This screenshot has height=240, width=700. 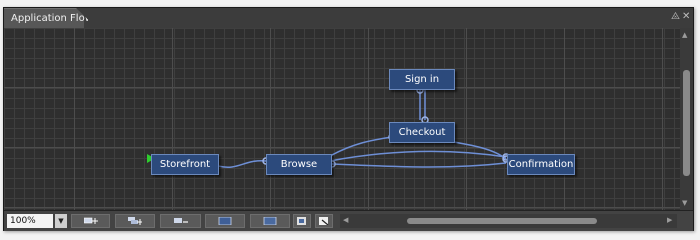 I want to click on properties-icon, so click(x=324, y=221).